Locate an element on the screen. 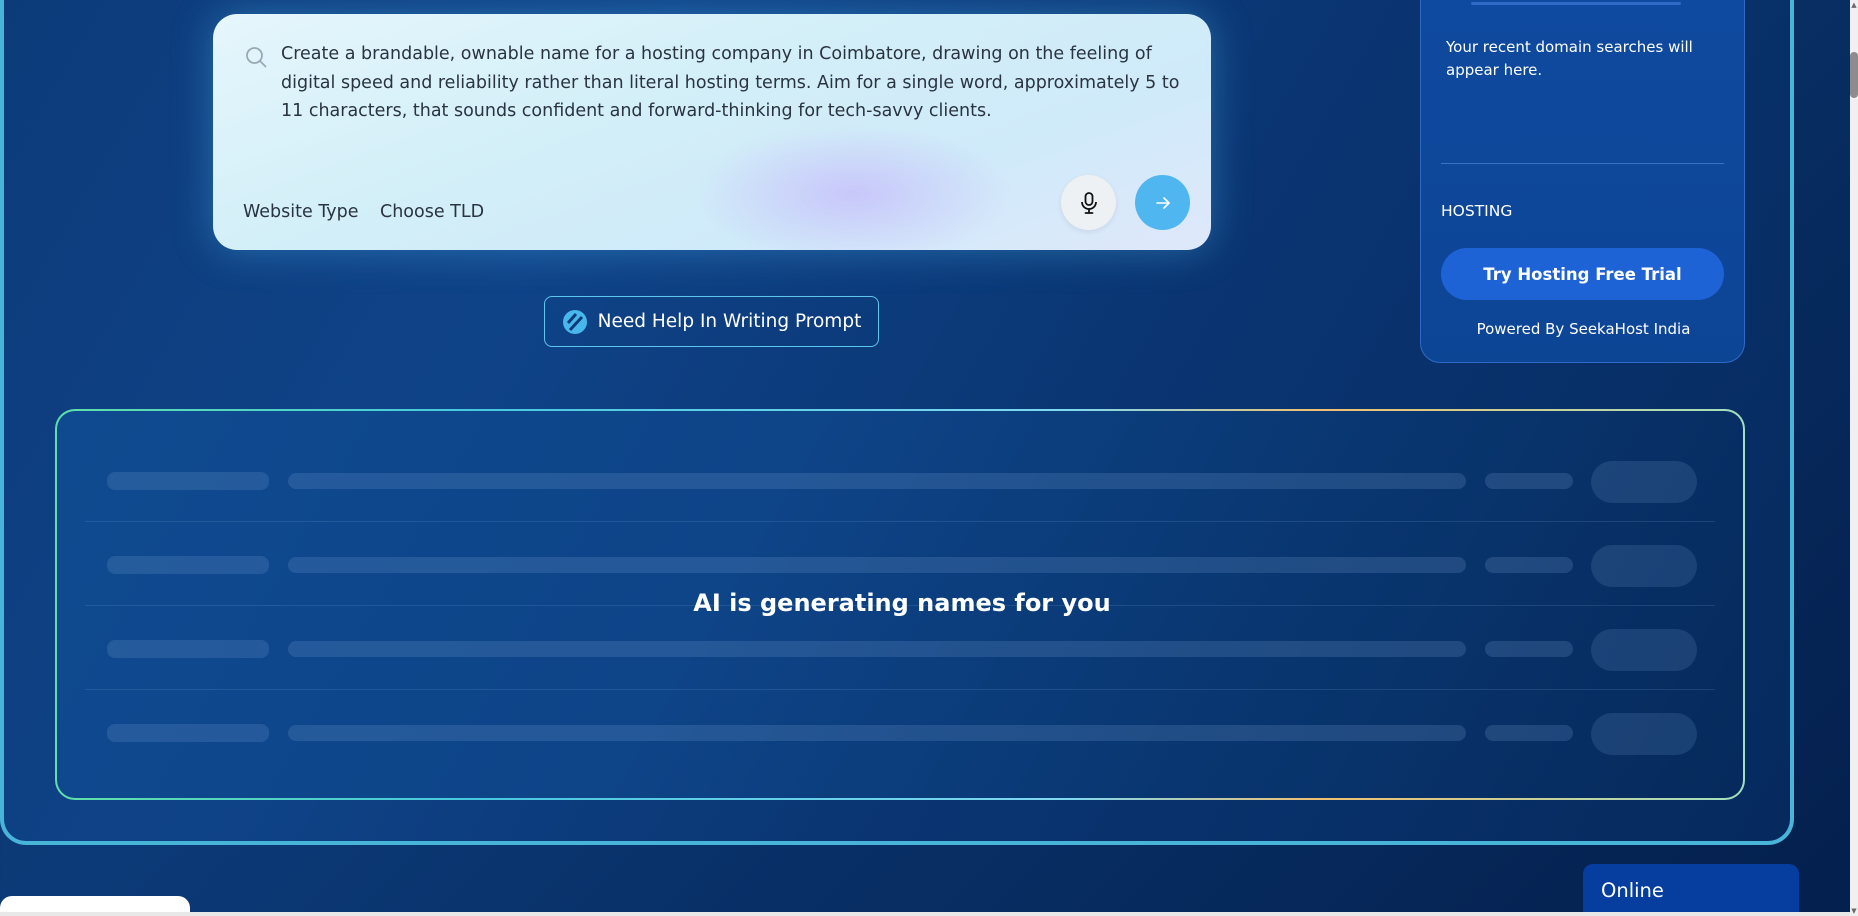  card-glow is located at coordinates (853, 187).